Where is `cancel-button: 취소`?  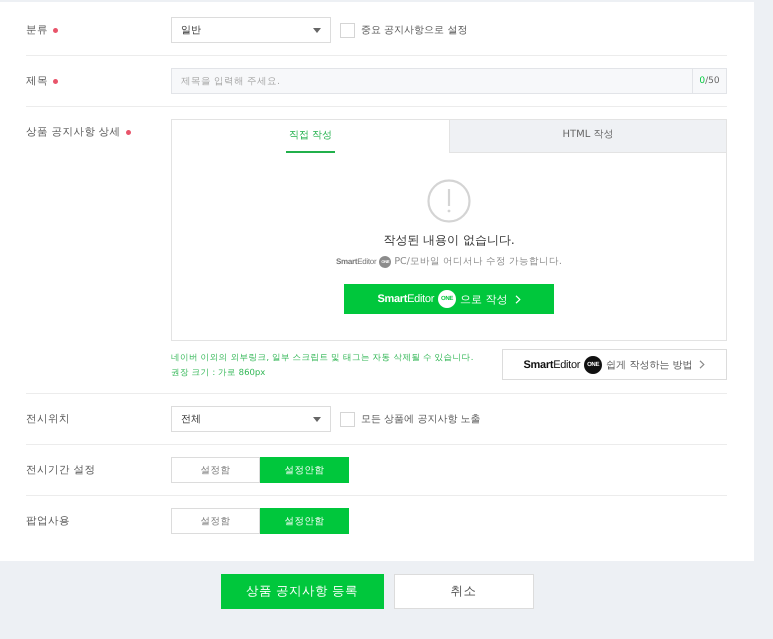 cancel-button: 취소 is located at coordinates (464, 591).